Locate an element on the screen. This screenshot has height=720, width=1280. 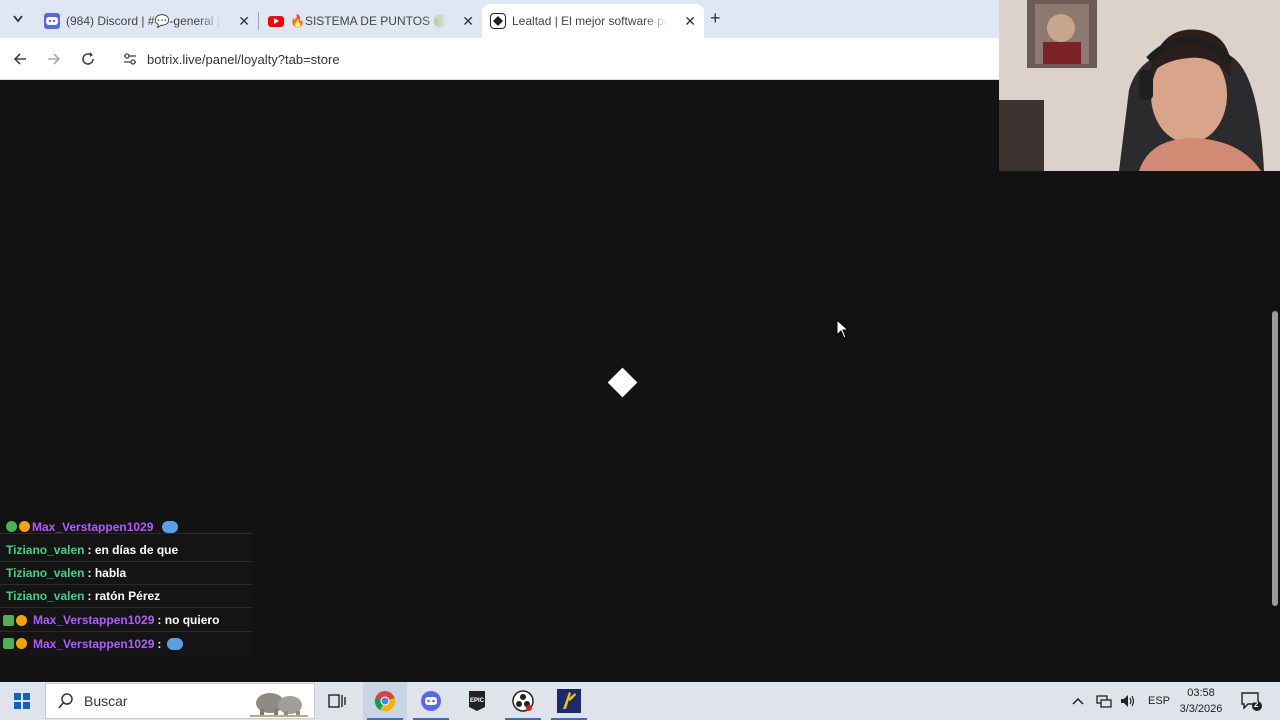
chat-text: : is located at coordinates (159, 643).